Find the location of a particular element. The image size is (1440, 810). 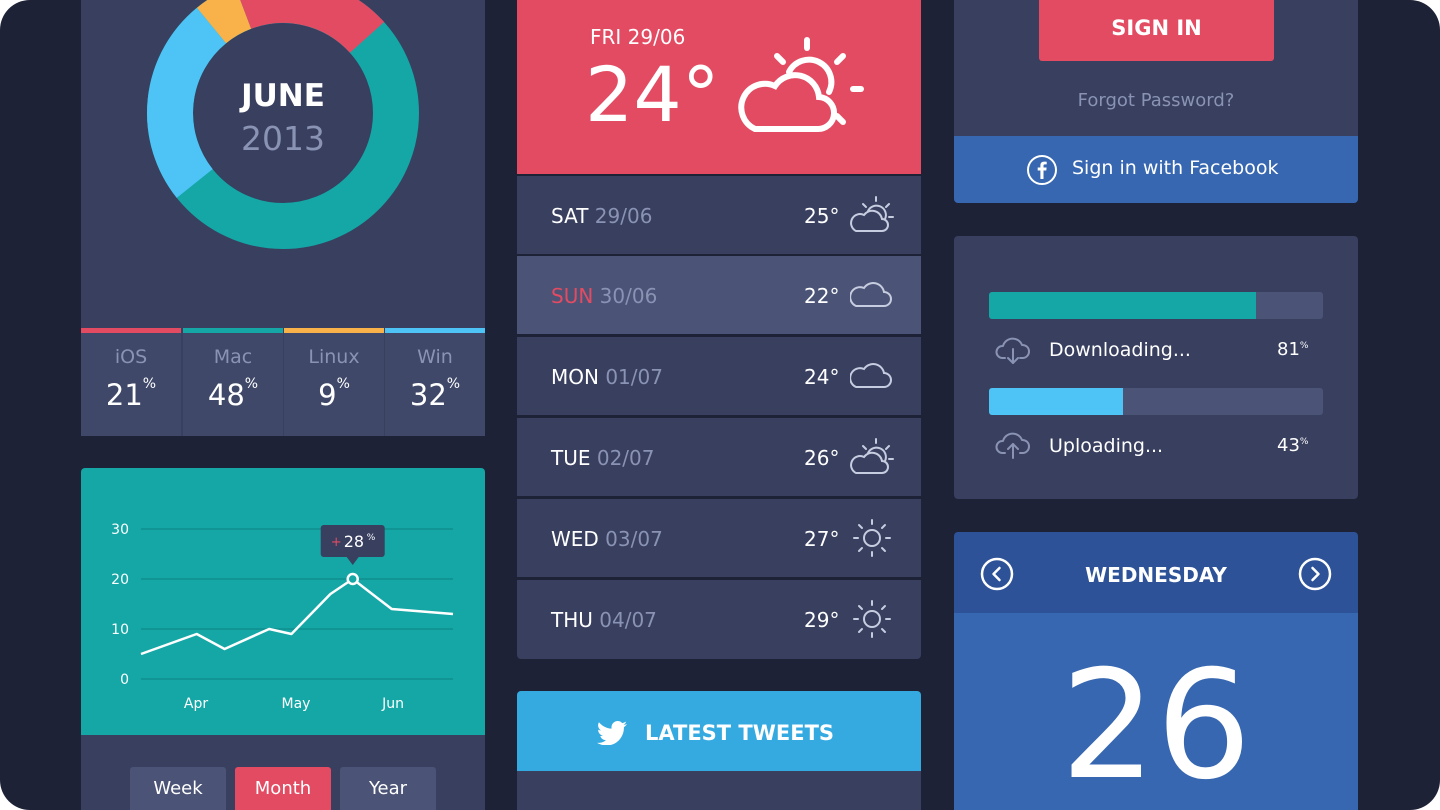

upload-progress-bar is located at coordinates (1156, 401).